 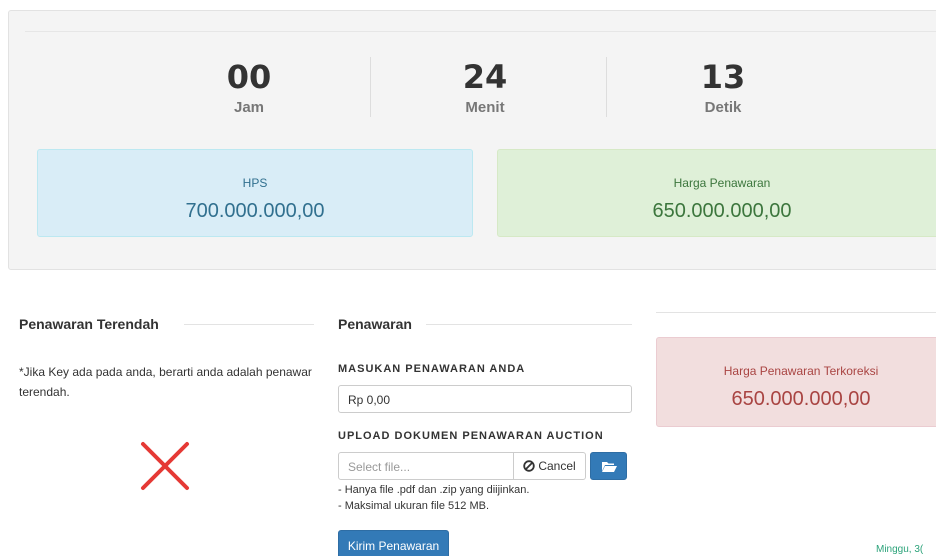 What do you see at coordinates (393, 543) in the screenshot?
I see `submit-button: Kirim Penawaran` at bounding box center [393, 543].